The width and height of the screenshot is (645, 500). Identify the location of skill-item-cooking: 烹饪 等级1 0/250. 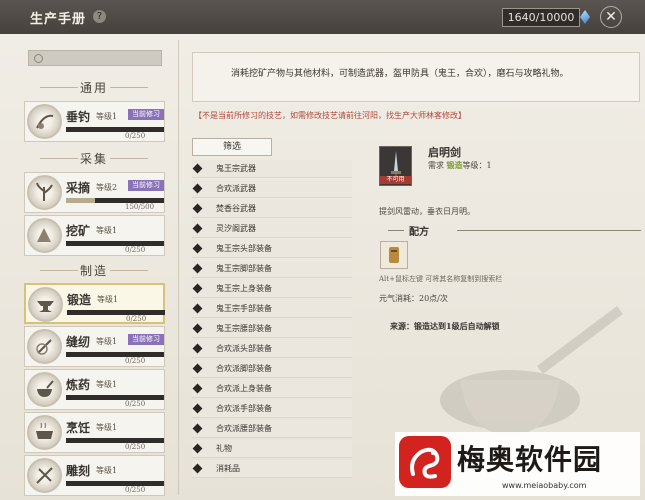
(94, 432).